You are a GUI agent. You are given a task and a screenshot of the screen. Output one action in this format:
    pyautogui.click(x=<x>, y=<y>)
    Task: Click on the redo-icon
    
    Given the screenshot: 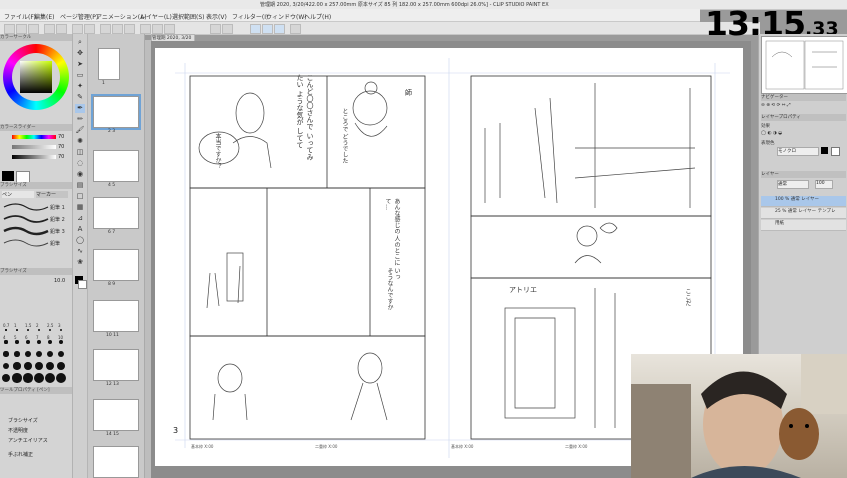 What is the action you would take?
    pyautogui.click(x=61, y=29)
    